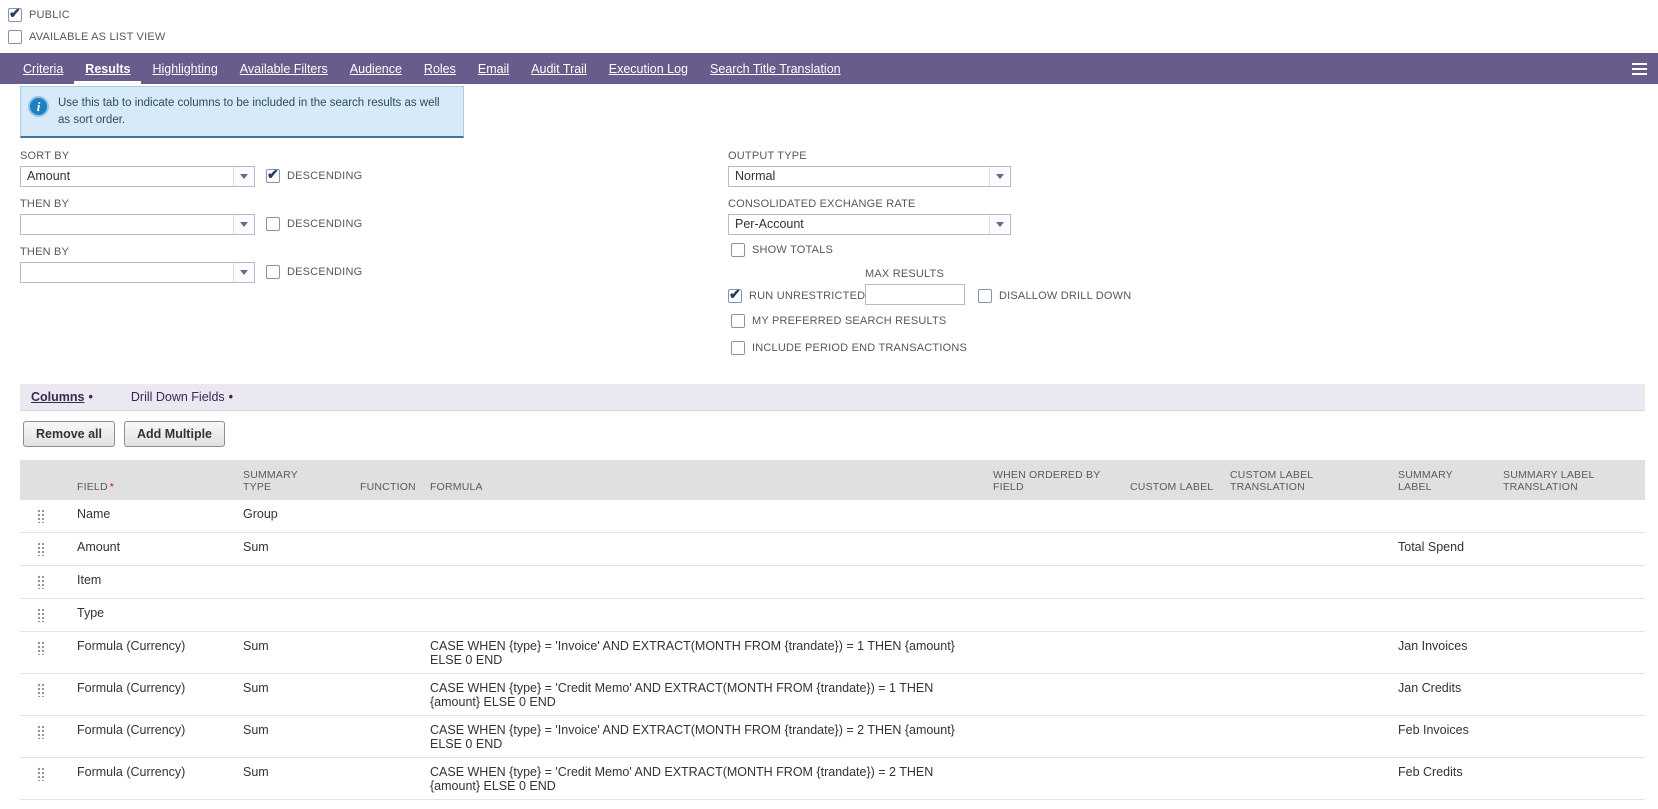 Image resolution: width=1658 pixels, height=809 pixels. Describe the element at coordinates (869, 224) in the screenshot. I see `consolidated-exchange-rate-select: Per-Account` at that location.